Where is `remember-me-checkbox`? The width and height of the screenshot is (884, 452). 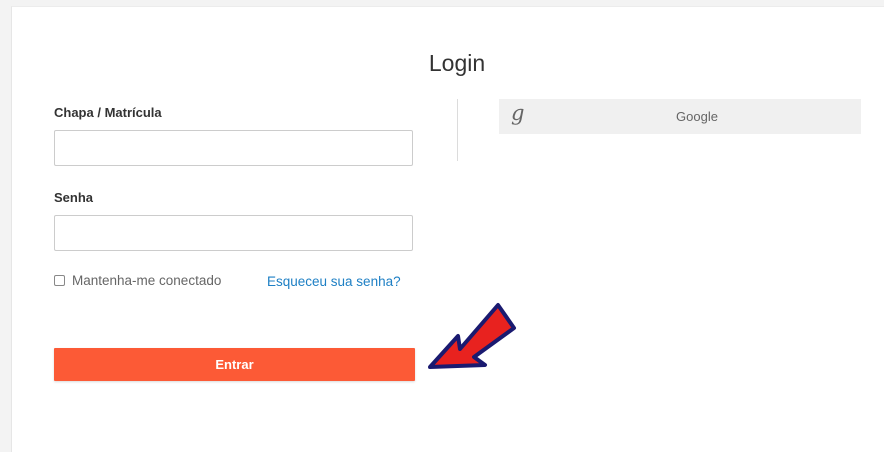 remember-me-checkbox is located at coordinates (59, 280).